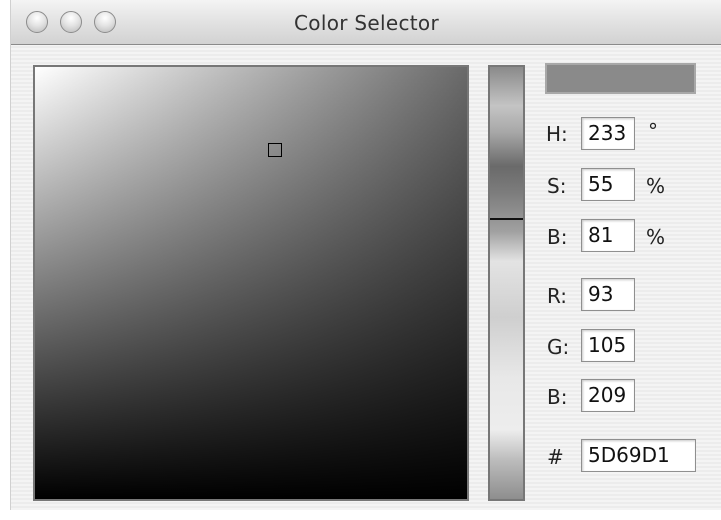 The width and height of the screenshot is (721, 520). Describe the element at coordinates (608, 184) in the screenshot. I see `saturation-field: 55` at that location.